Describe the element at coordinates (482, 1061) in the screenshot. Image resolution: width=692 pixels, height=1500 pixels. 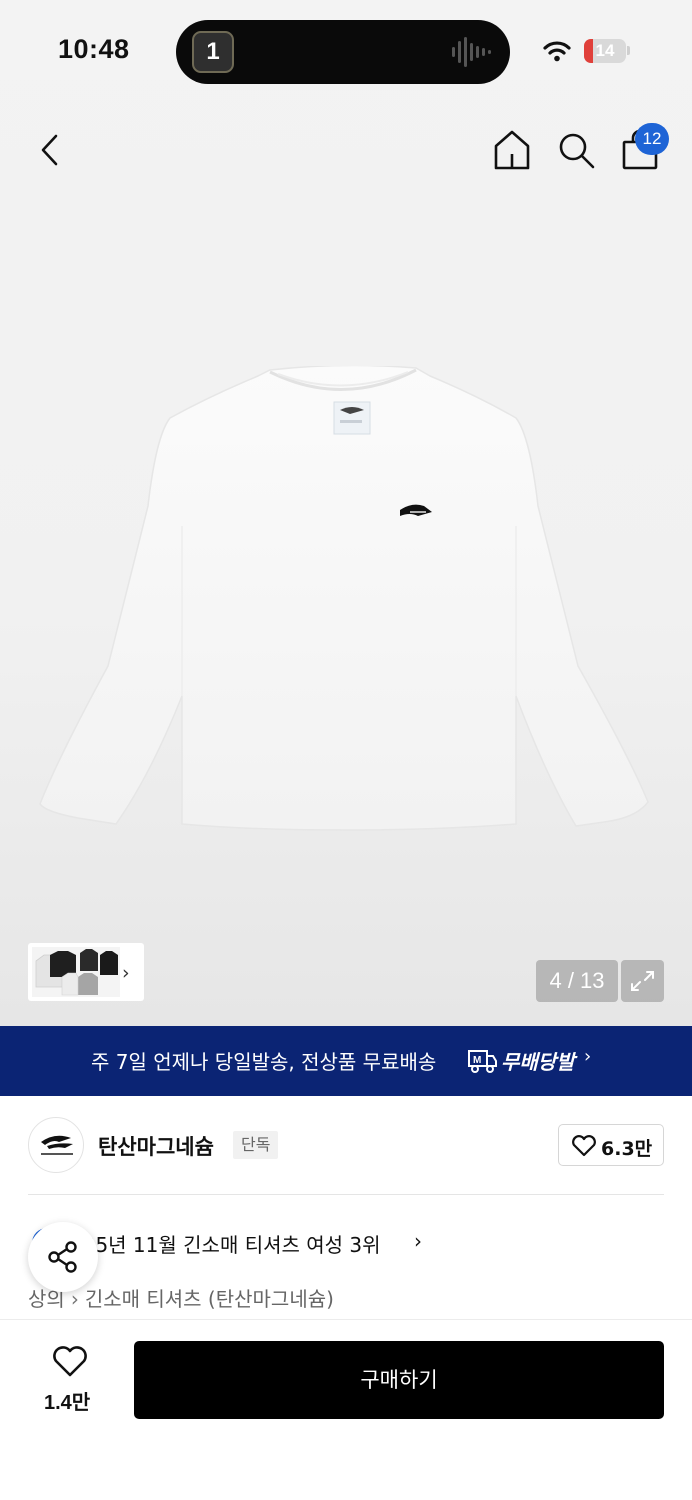
I see `delivery-truck-icon: M` at that location.